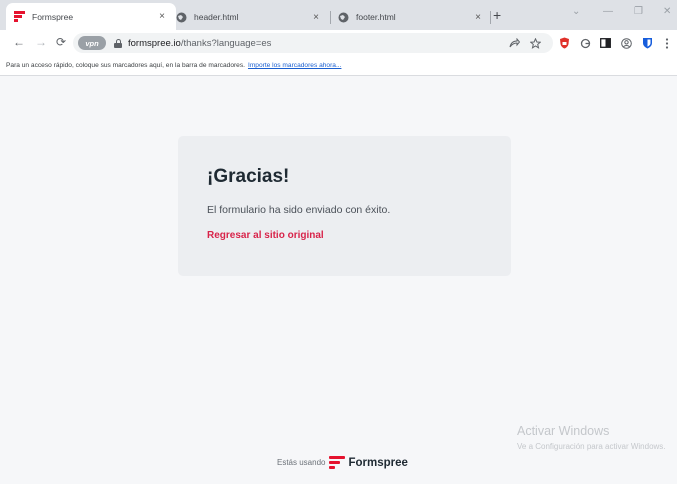 The height and width of the screenshot is (484, 677). What do you see at coordinates (490, 17) in the screenshot?
I see `tab-divider` at bounding box center [490, 17].